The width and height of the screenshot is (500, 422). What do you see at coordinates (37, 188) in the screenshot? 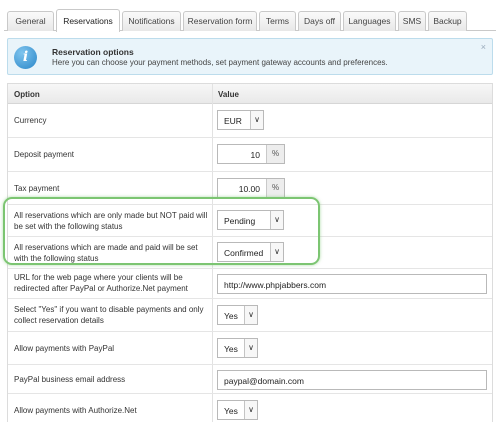
I see `option-label: Tax payment` at bounding box center [37, 188].